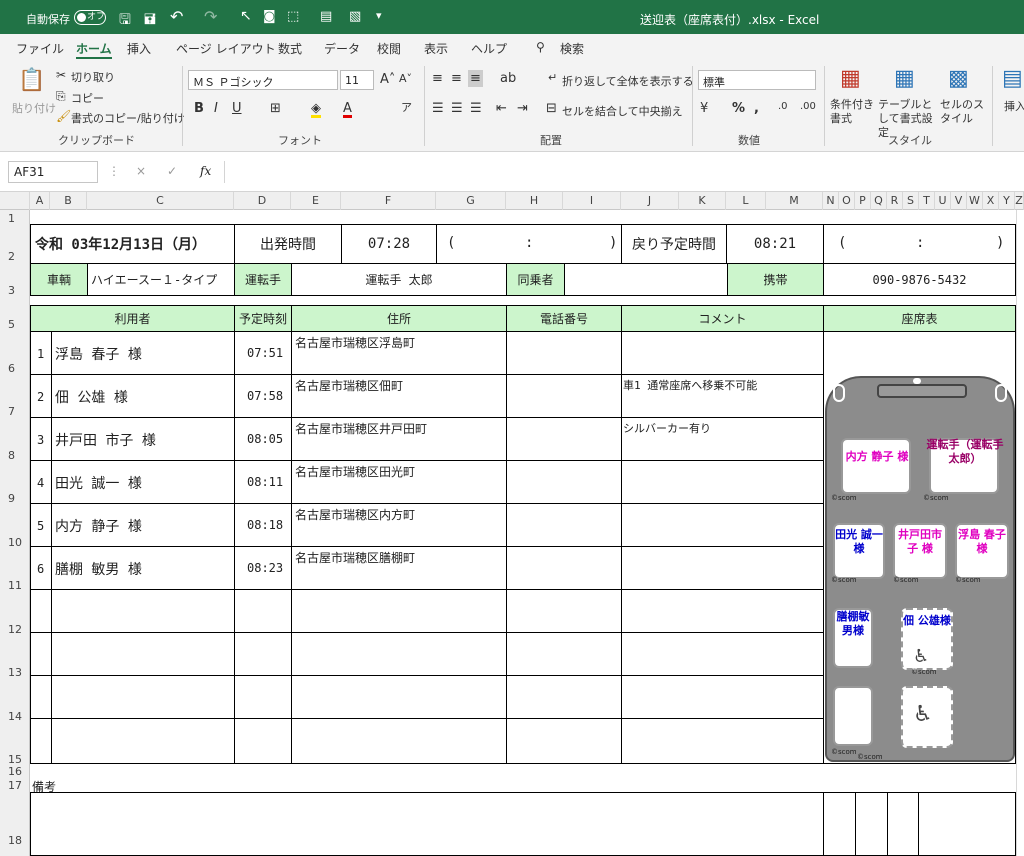 The width and height of the screenshot is (1024, 856). Describe the element at coordinates (63, 116) in the screenshot. I see `format-painter-icon: 🖌` at that location.